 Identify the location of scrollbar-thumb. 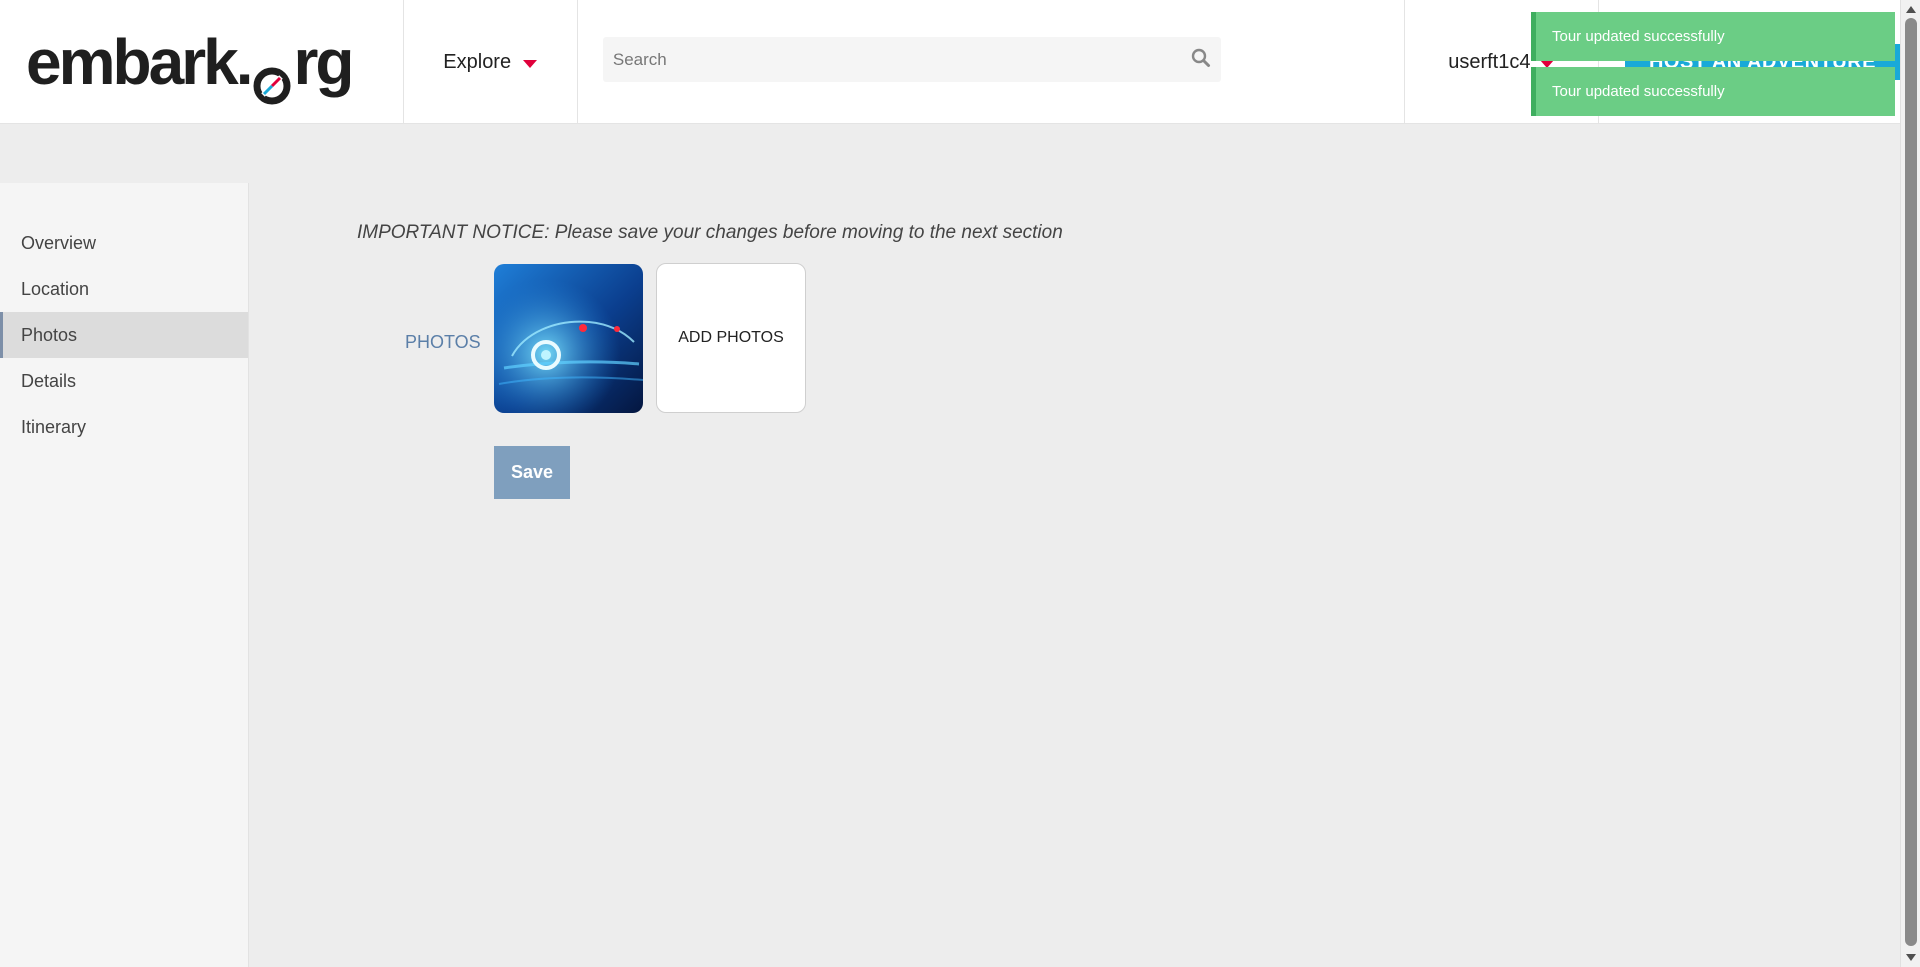
(1911, 482).